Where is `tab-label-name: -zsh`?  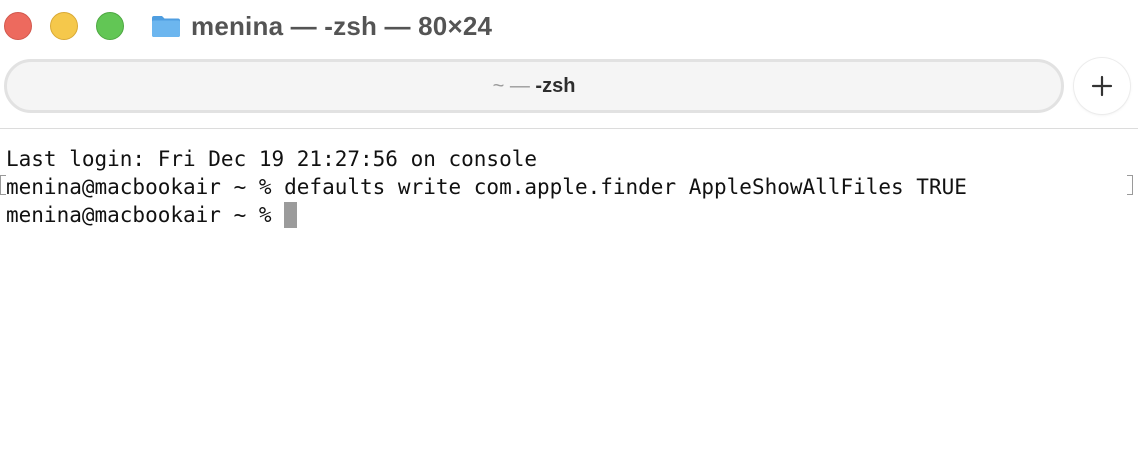
tab-label-name: -zsh is located at coordinates (555, 85).